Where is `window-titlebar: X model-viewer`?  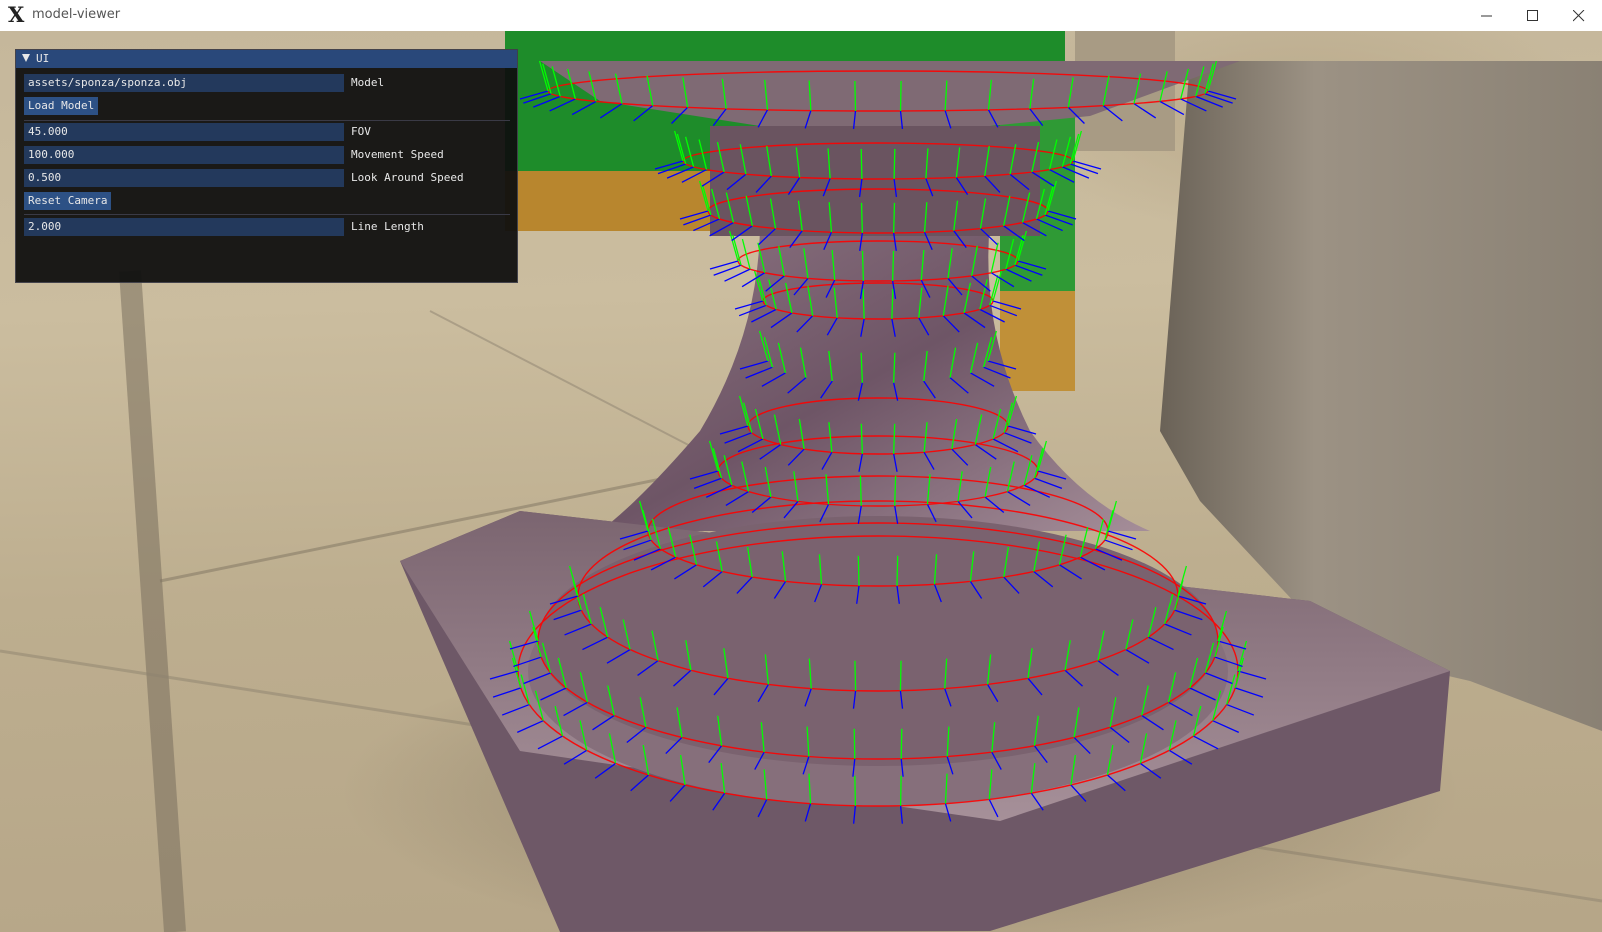
window-titlebar: X model-viewer is located at coordinates (801, 16).